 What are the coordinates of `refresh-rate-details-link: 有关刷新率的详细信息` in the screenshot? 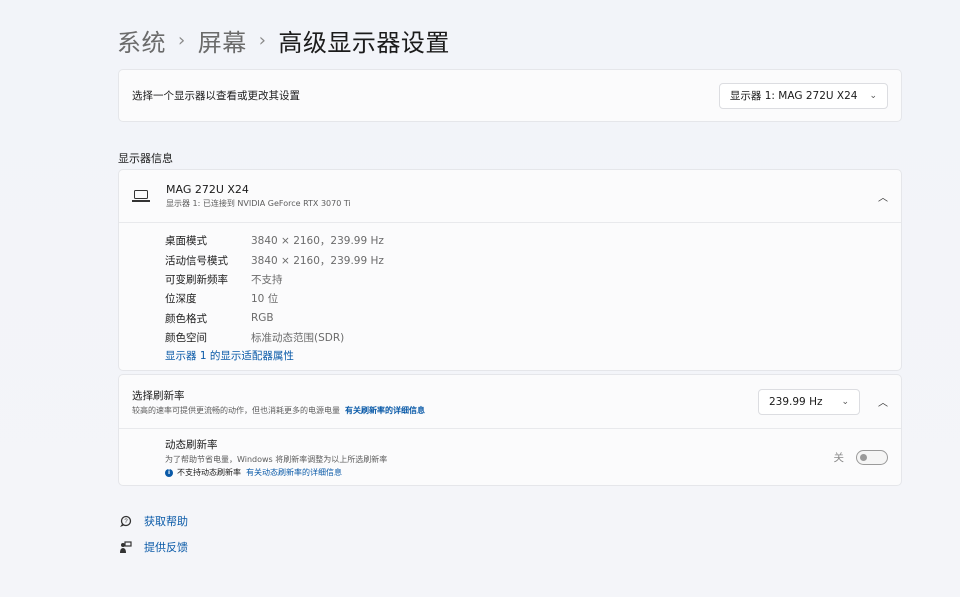 It's located at (385, 410).